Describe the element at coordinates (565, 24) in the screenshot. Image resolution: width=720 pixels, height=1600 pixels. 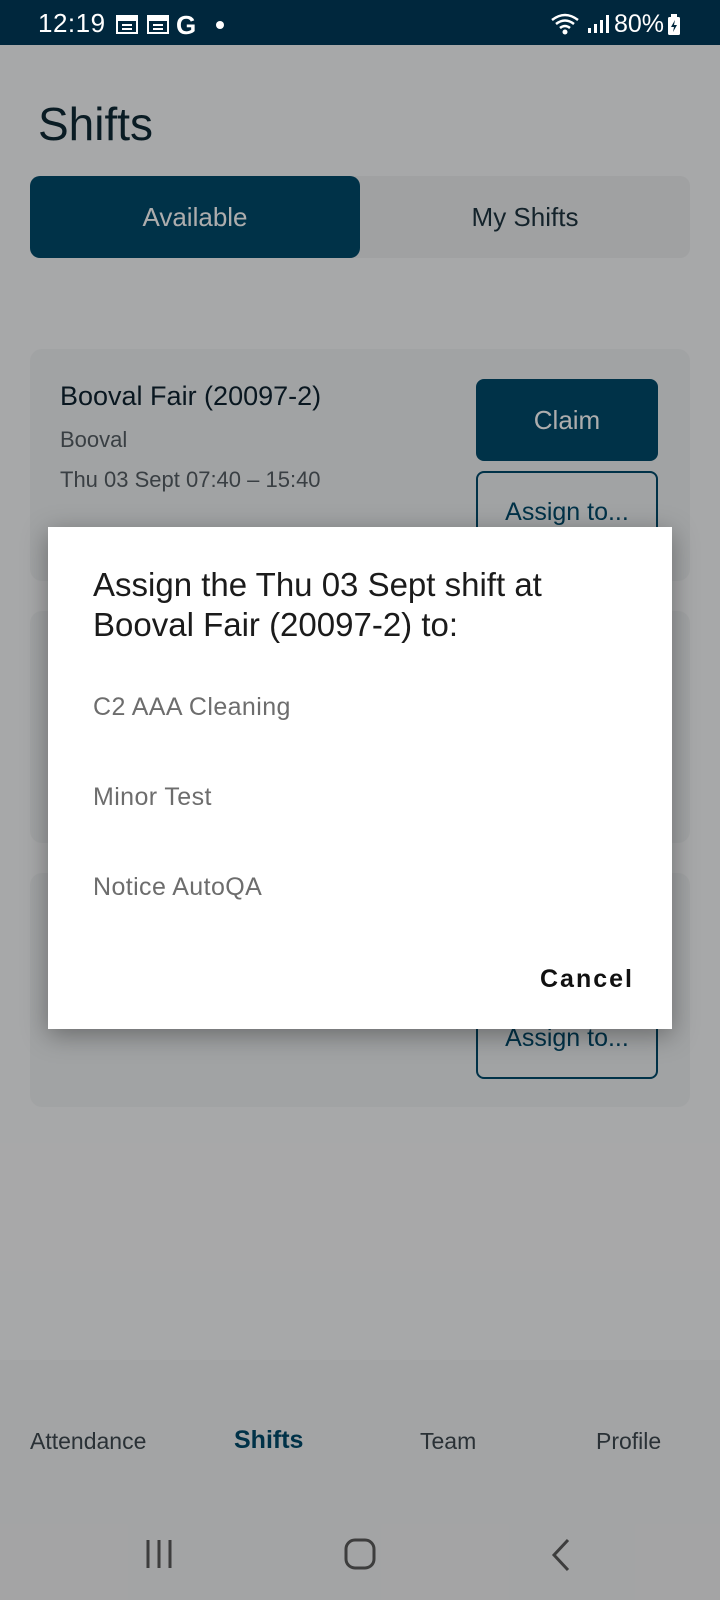
I see `wifi-icon` at that location.